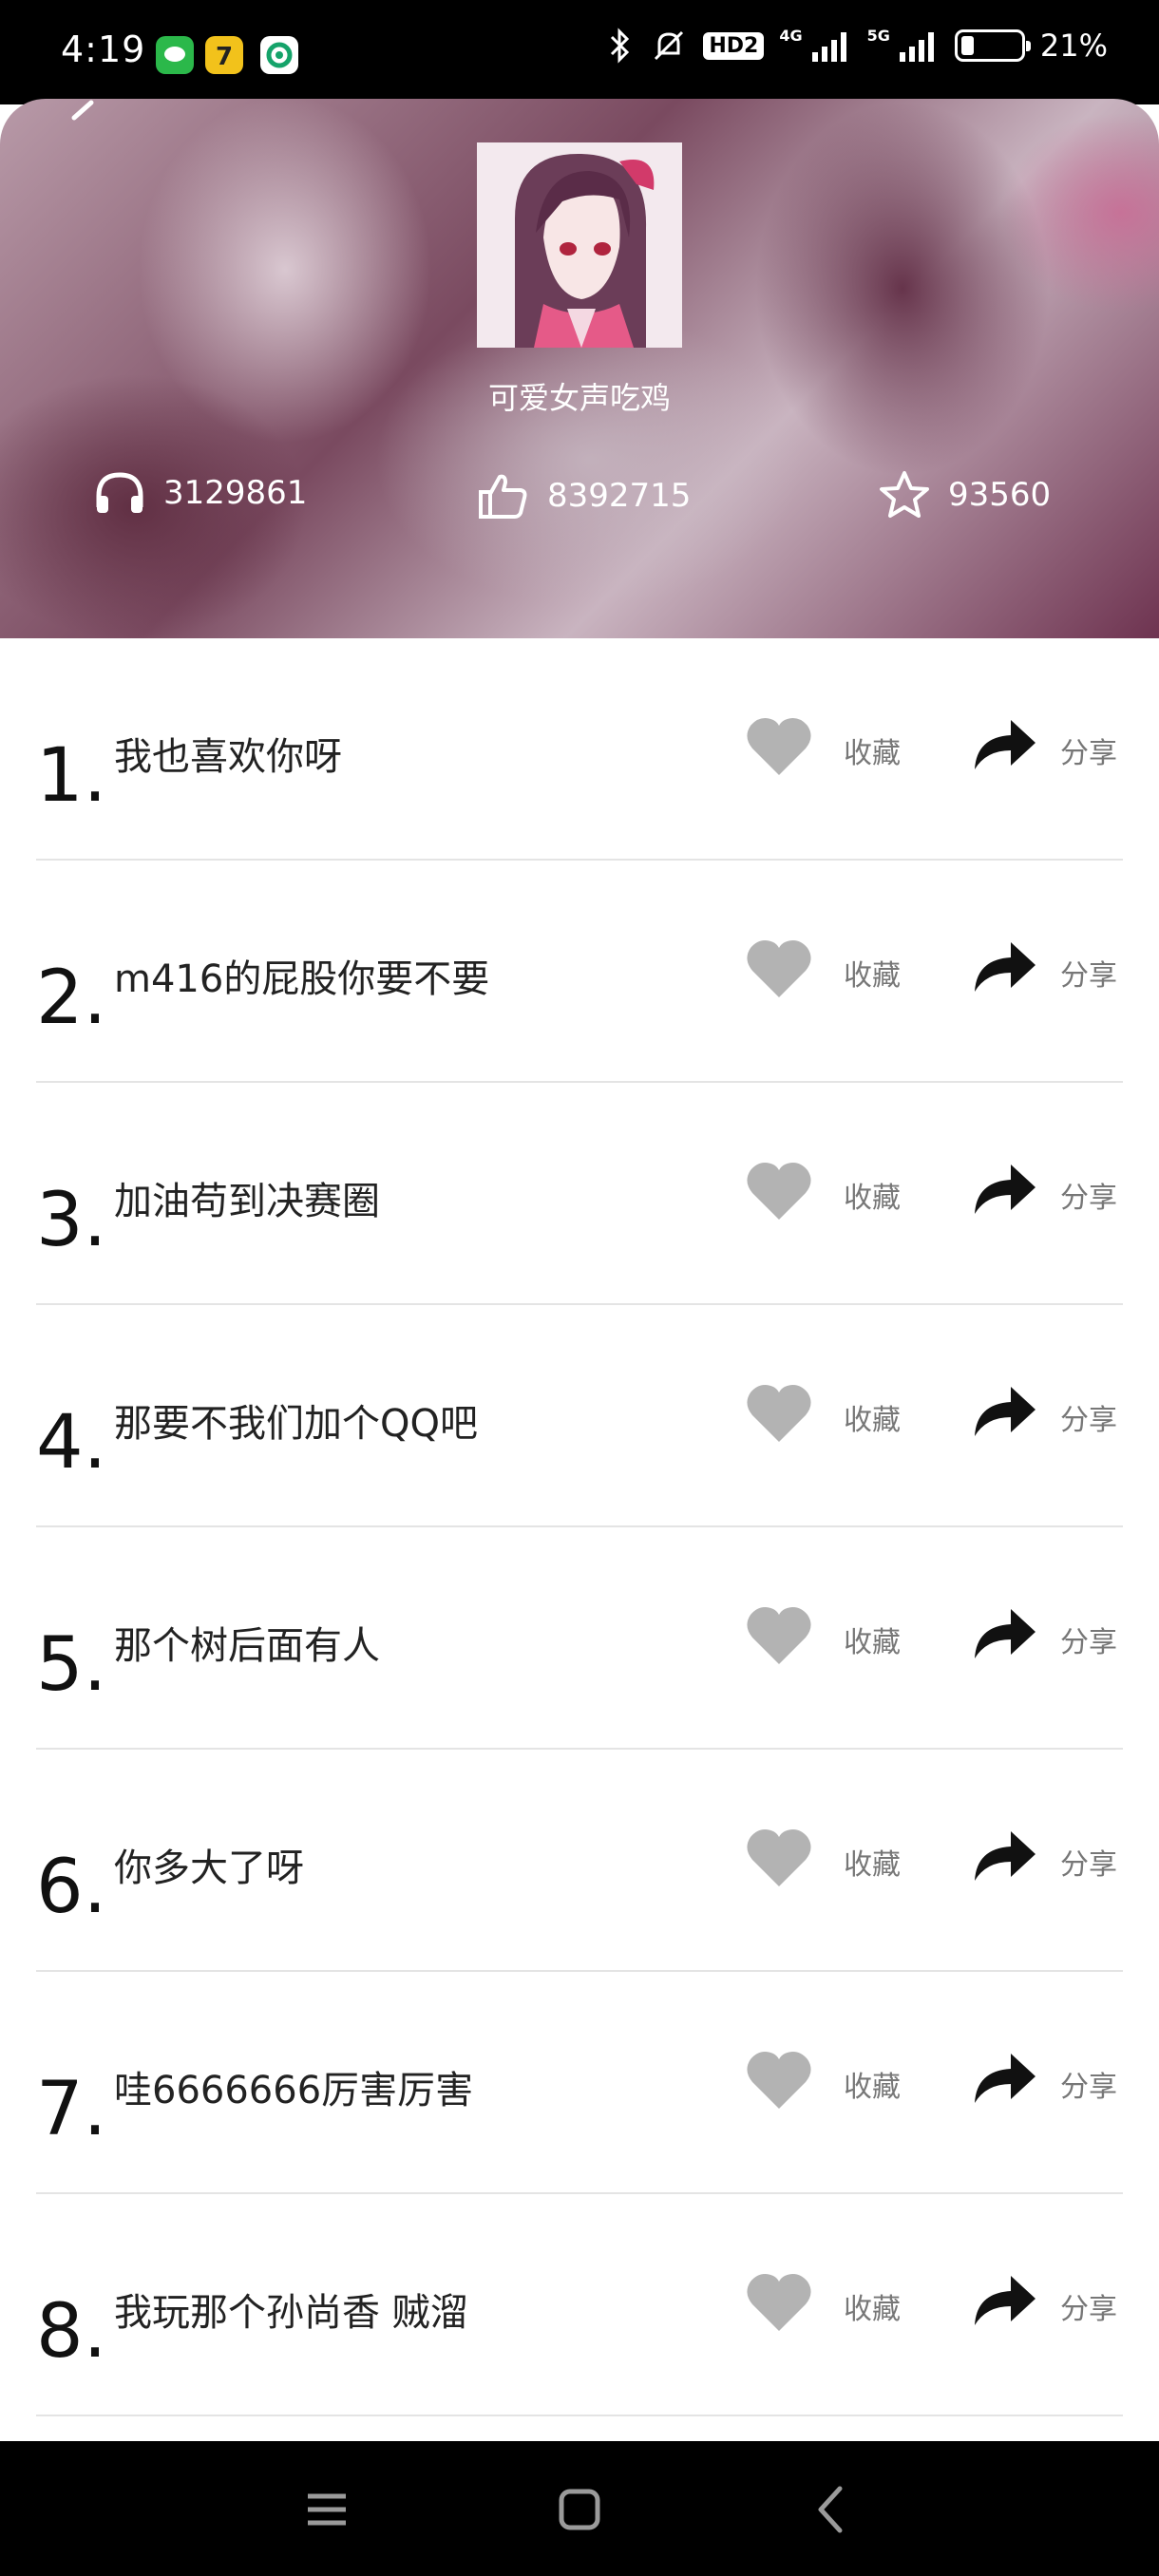 The width and height of the screenshot is (1159, 2576). Describe the element at coordinates (832, 2509) in the screenshot. I see `back-nav-icon` at that location.